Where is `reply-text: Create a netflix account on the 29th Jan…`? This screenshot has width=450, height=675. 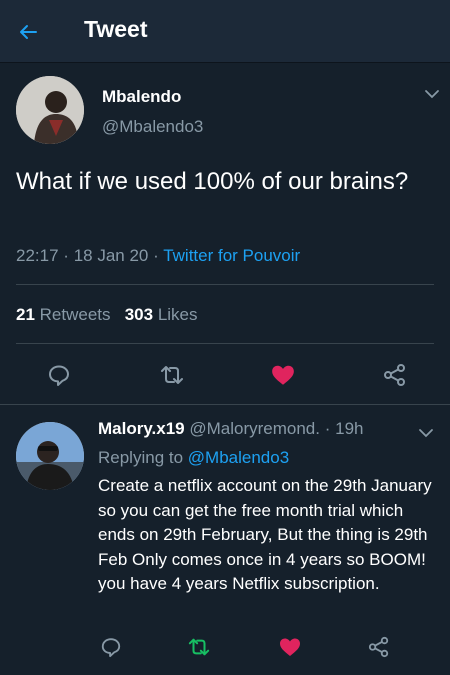
reply-text: Create a netflix account on the 29th Jan… is located at coordinates (265, 534).